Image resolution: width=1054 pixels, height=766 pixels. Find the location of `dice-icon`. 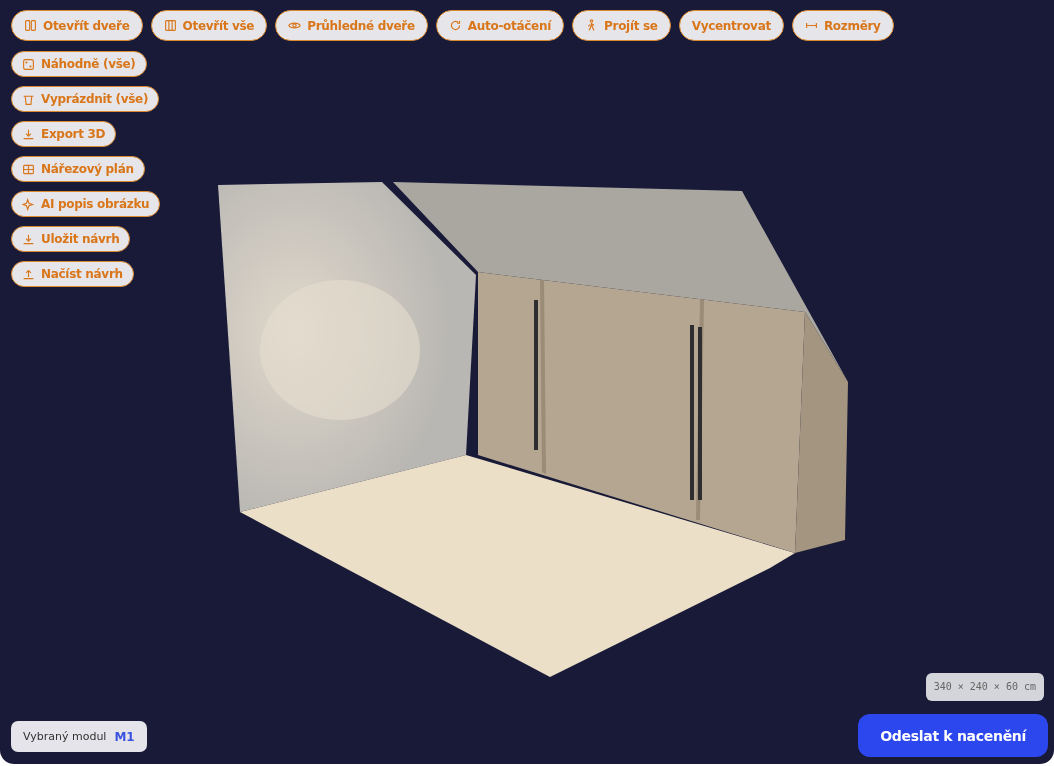

dice-icon is located at coordinates (28, 64).